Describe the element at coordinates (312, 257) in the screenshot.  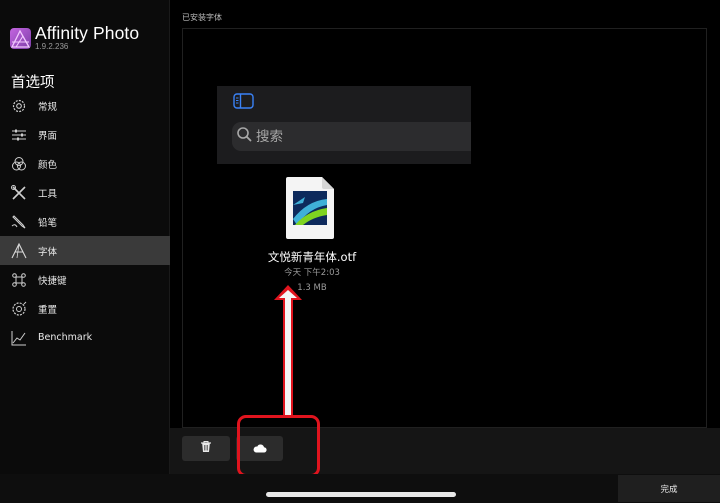
I see `file-name: 文悦新青年体.otf` at that location.